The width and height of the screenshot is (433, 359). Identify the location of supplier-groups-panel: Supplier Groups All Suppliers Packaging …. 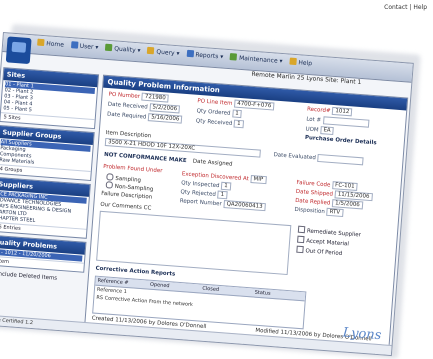
(47, 153).